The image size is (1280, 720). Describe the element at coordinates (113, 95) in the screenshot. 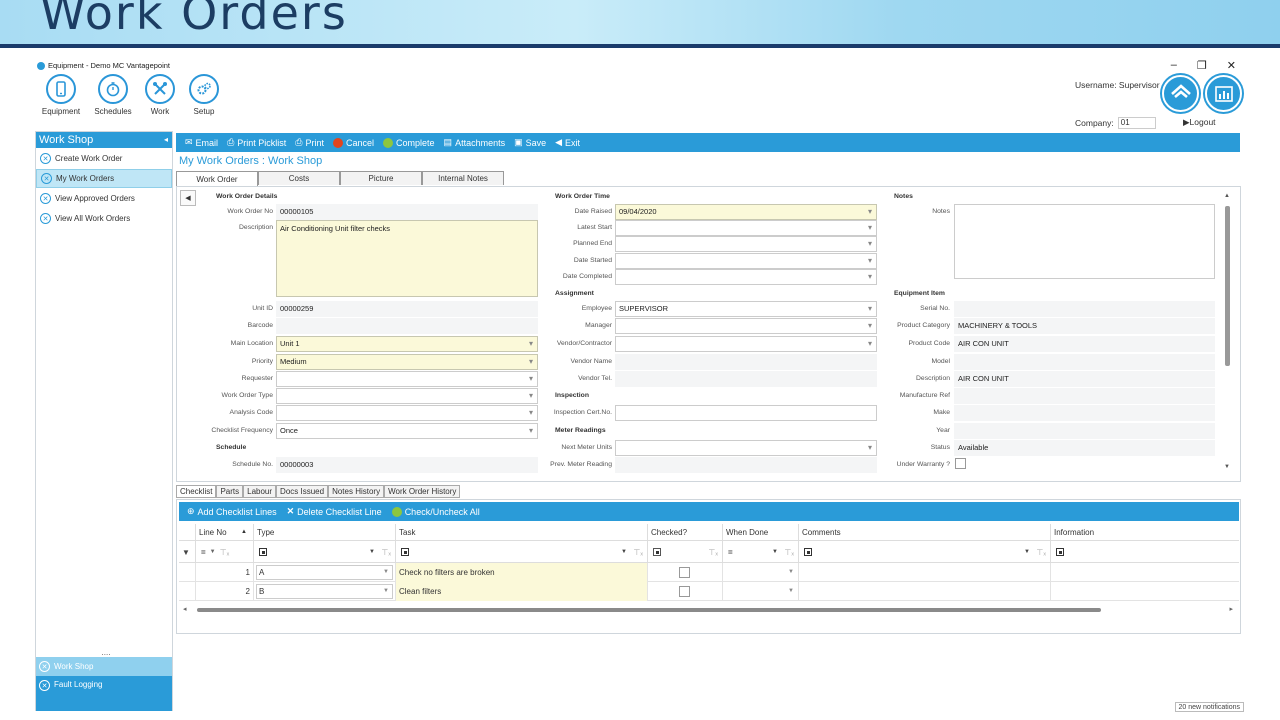

I see `nav-schedules-button: Schedules` at that location.